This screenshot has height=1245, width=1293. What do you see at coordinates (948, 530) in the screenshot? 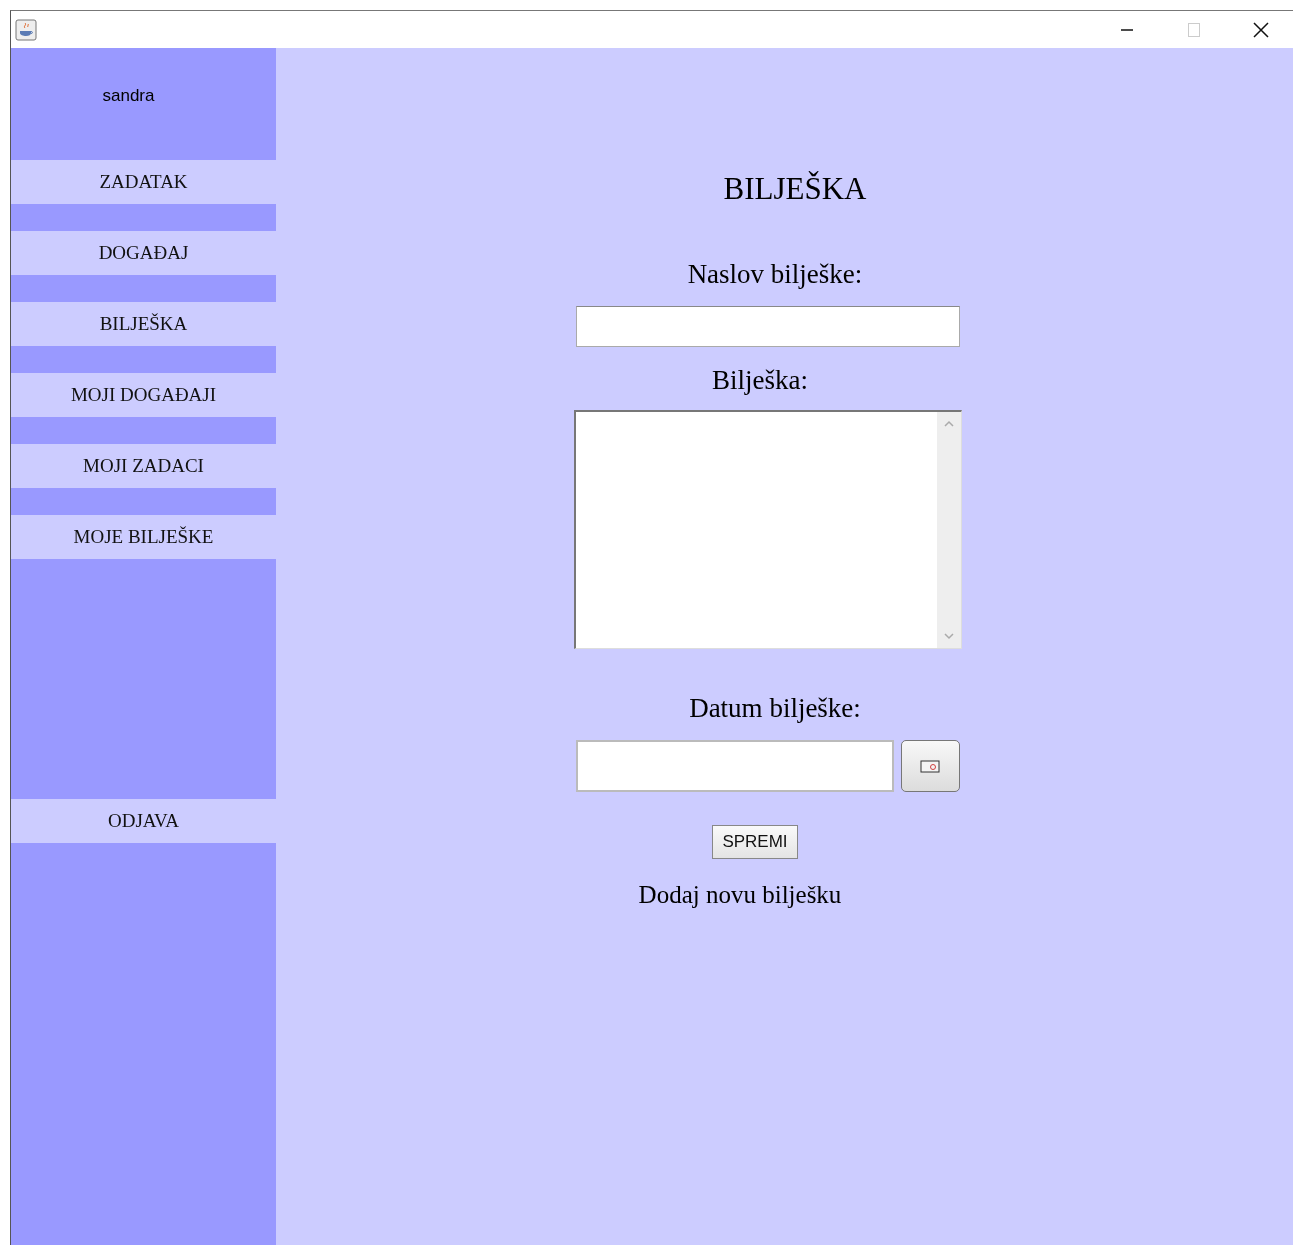
I see `scroll-bar` at bounding box center [948, 530].